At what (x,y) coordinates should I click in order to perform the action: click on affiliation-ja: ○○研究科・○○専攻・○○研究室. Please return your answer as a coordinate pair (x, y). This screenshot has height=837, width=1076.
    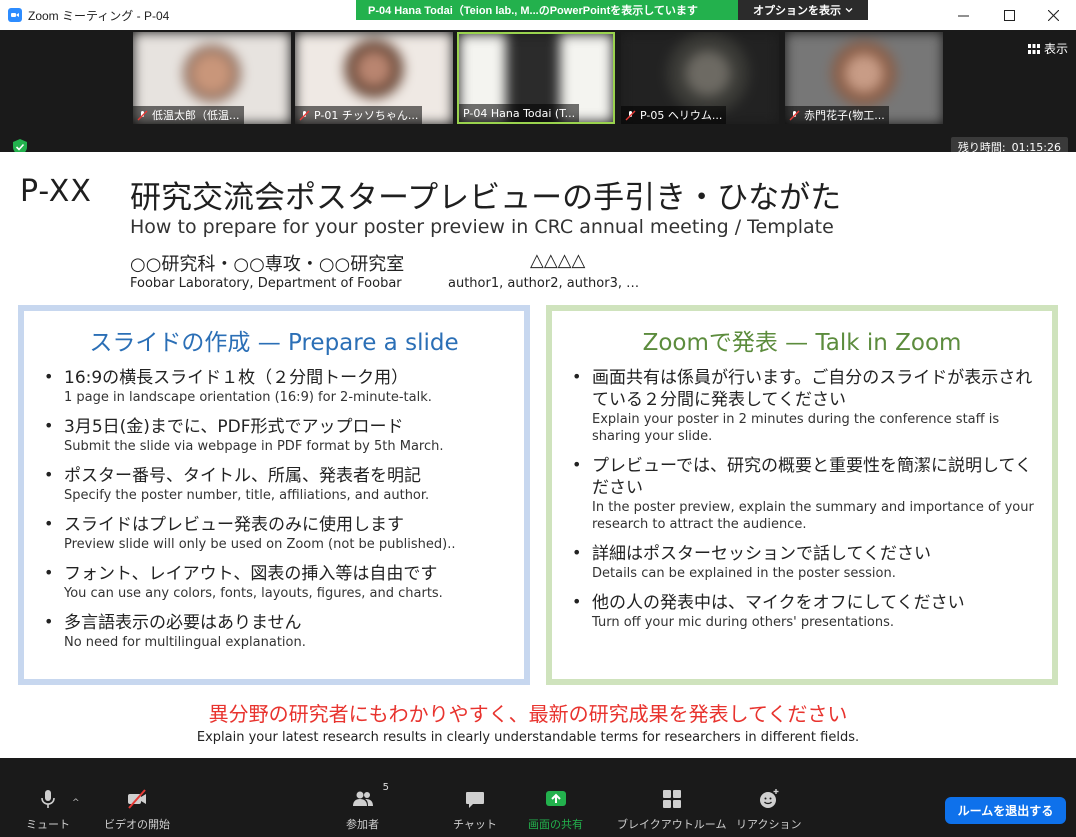
    Looking at the image, I should click on (267, 264).